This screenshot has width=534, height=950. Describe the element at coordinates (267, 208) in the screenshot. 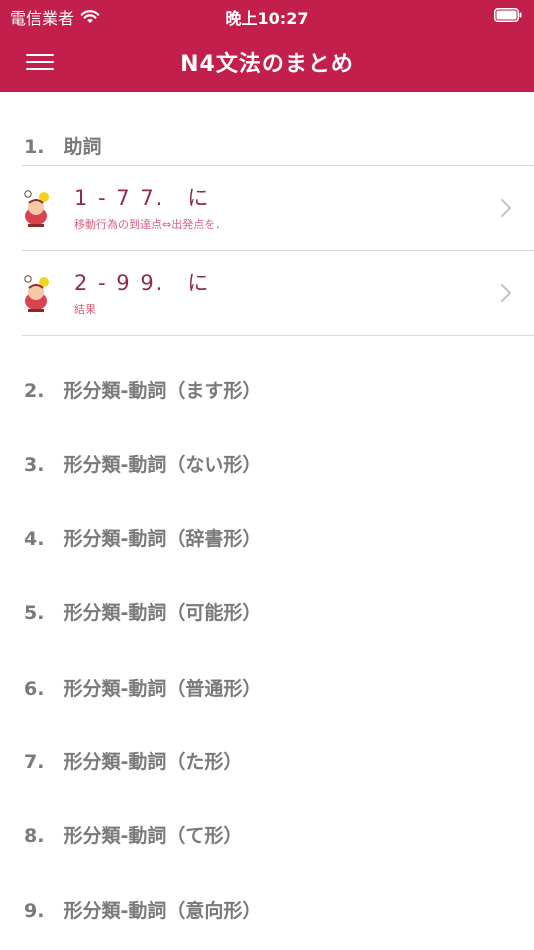

I see `list-item: 1 - 7 7. に 移動行為の到達点⇔出発点を．` at that location.